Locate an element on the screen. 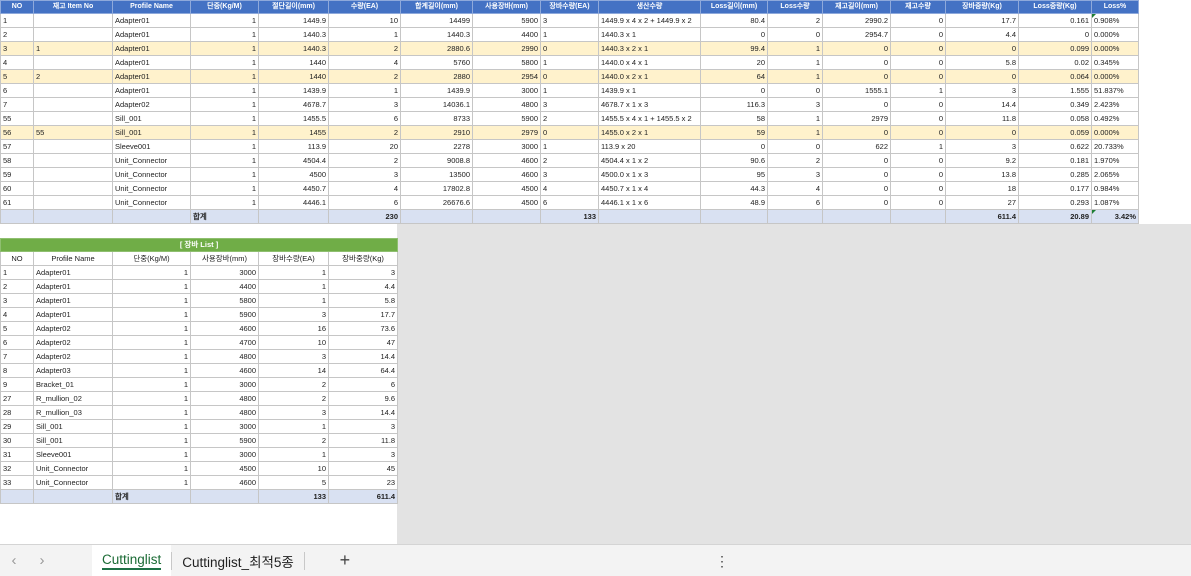 The height and width of the screenshot is (576, 1191). cell-no: 3 is located at coordinates (17, 300).